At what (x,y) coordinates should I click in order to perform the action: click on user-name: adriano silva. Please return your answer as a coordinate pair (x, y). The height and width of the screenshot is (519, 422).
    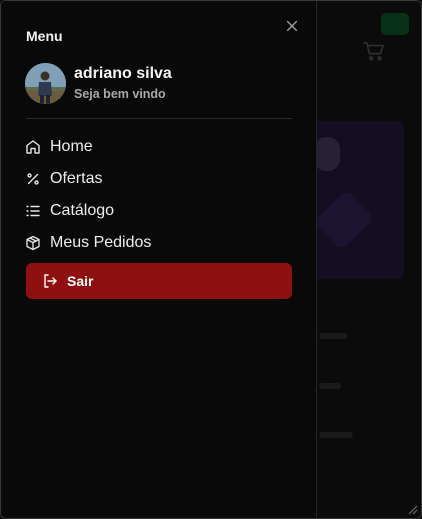
    Looking at the image, I should click on (123, 73).